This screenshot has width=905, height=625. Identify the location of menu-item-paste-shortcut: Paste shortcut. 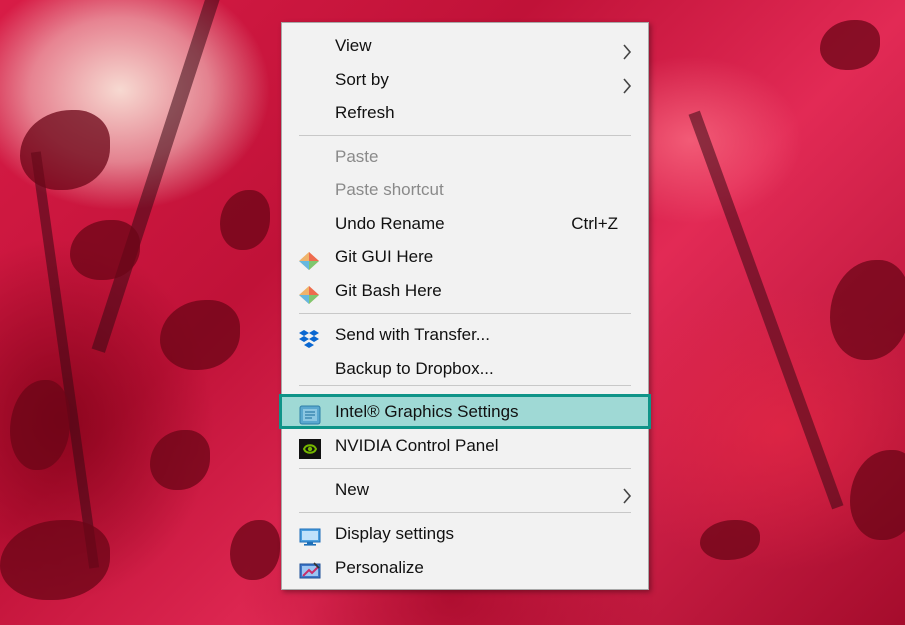
(465, 189).